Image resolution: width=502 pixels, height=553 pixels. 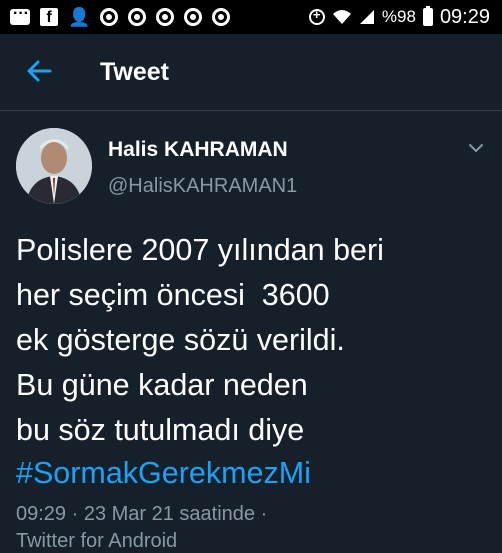 What do you see at coordinates (20, 15) in the screenshot?
I see `message-icon` at bounding box center [20, 15].